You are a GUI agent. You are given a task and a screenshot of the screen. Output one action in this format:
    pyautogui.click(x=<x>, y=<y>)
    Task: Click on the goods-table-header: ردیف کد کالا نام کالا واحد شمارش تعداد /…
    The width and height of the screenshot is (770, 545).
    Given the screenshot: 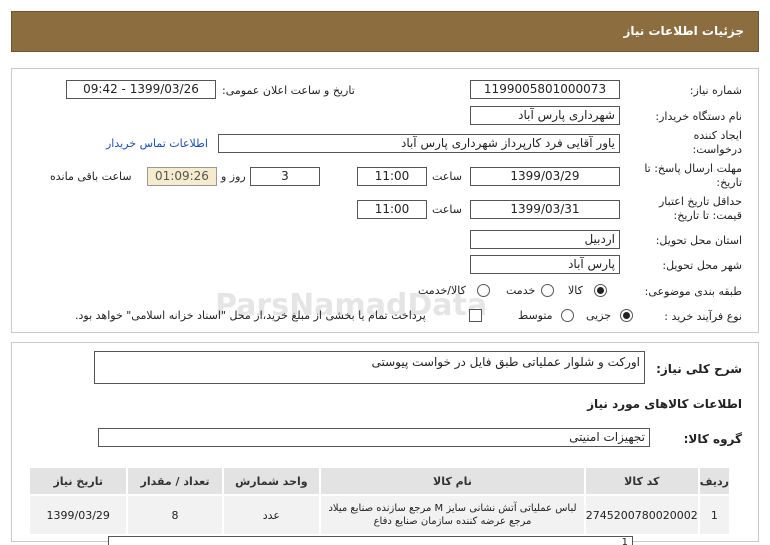 What is the action you would take?
    pyautogui.click(x=379, y=481)
    